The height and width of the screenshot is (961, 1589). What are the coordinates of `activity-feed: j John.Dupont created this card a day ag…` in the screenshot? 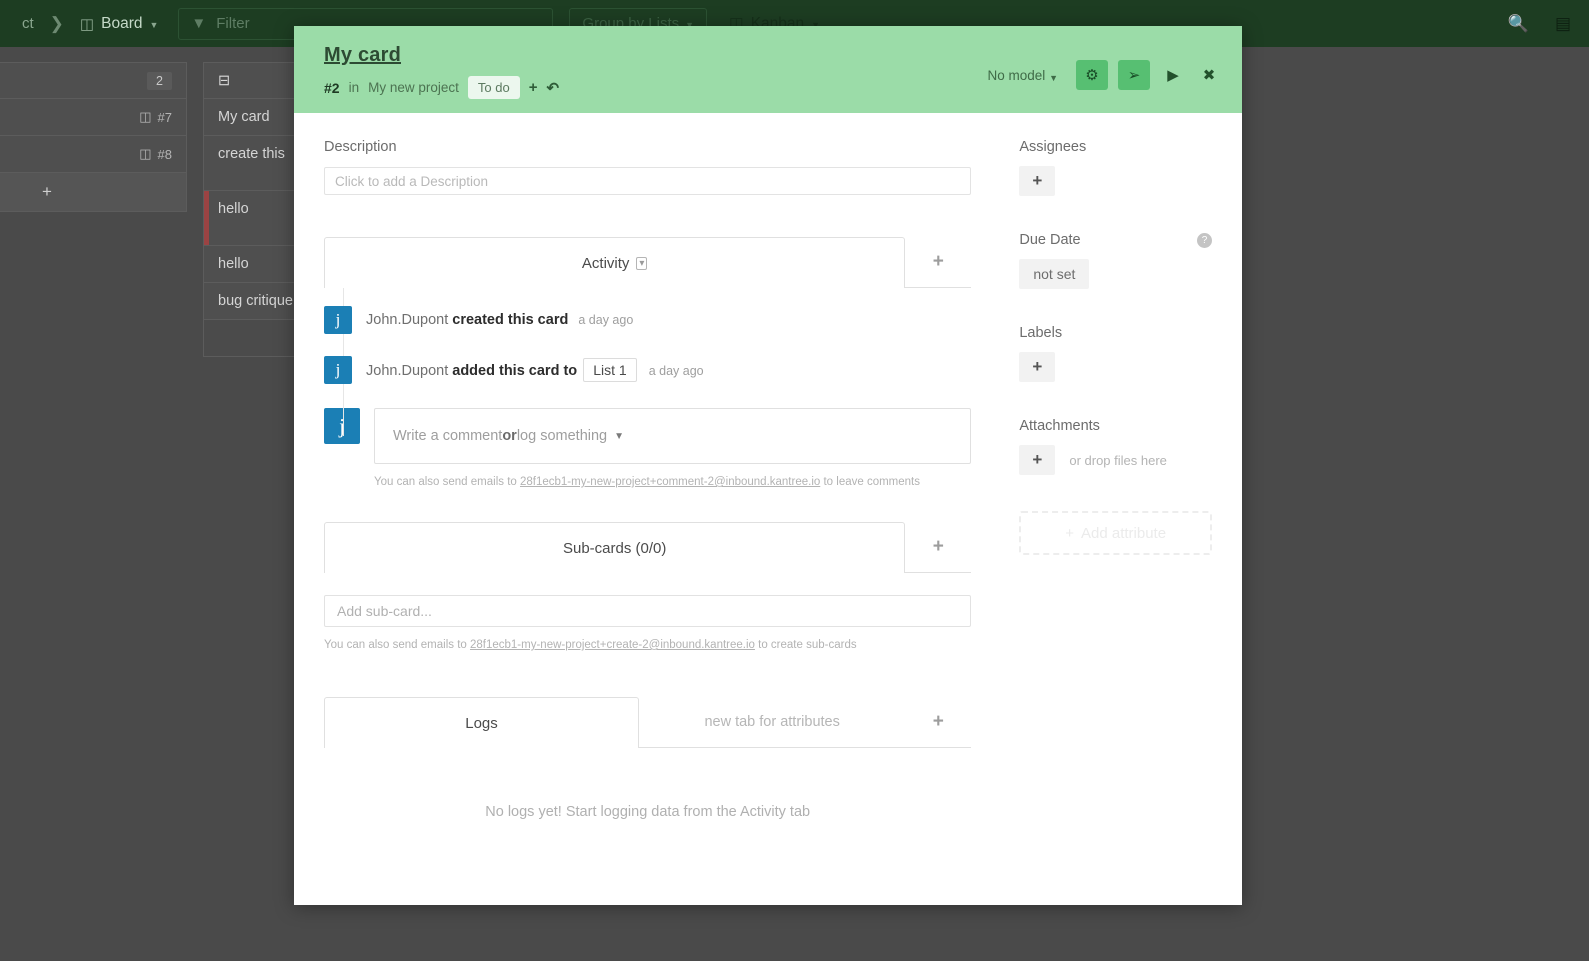 It's located at (648, 388).